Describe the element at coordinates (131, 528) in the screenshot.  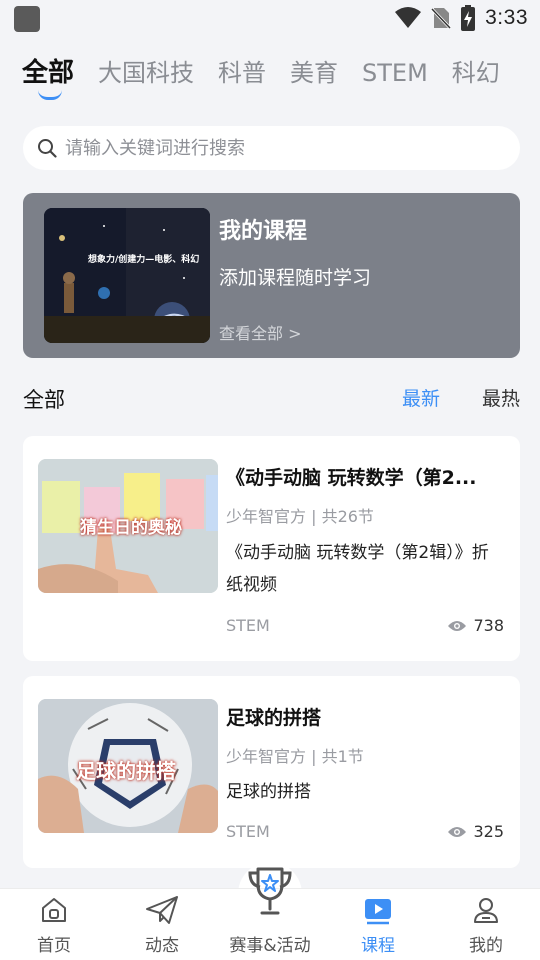
I see `thumbnail-caption: 猜生日的奥秘` at that location.